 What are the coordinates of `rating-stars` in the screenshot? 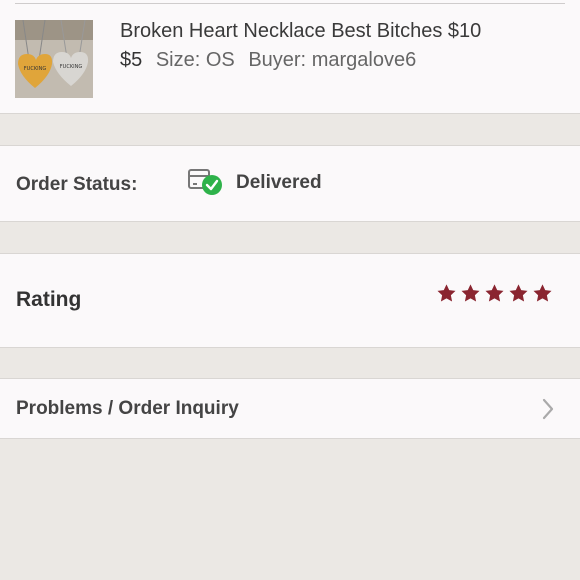 It's located at (494, 293).